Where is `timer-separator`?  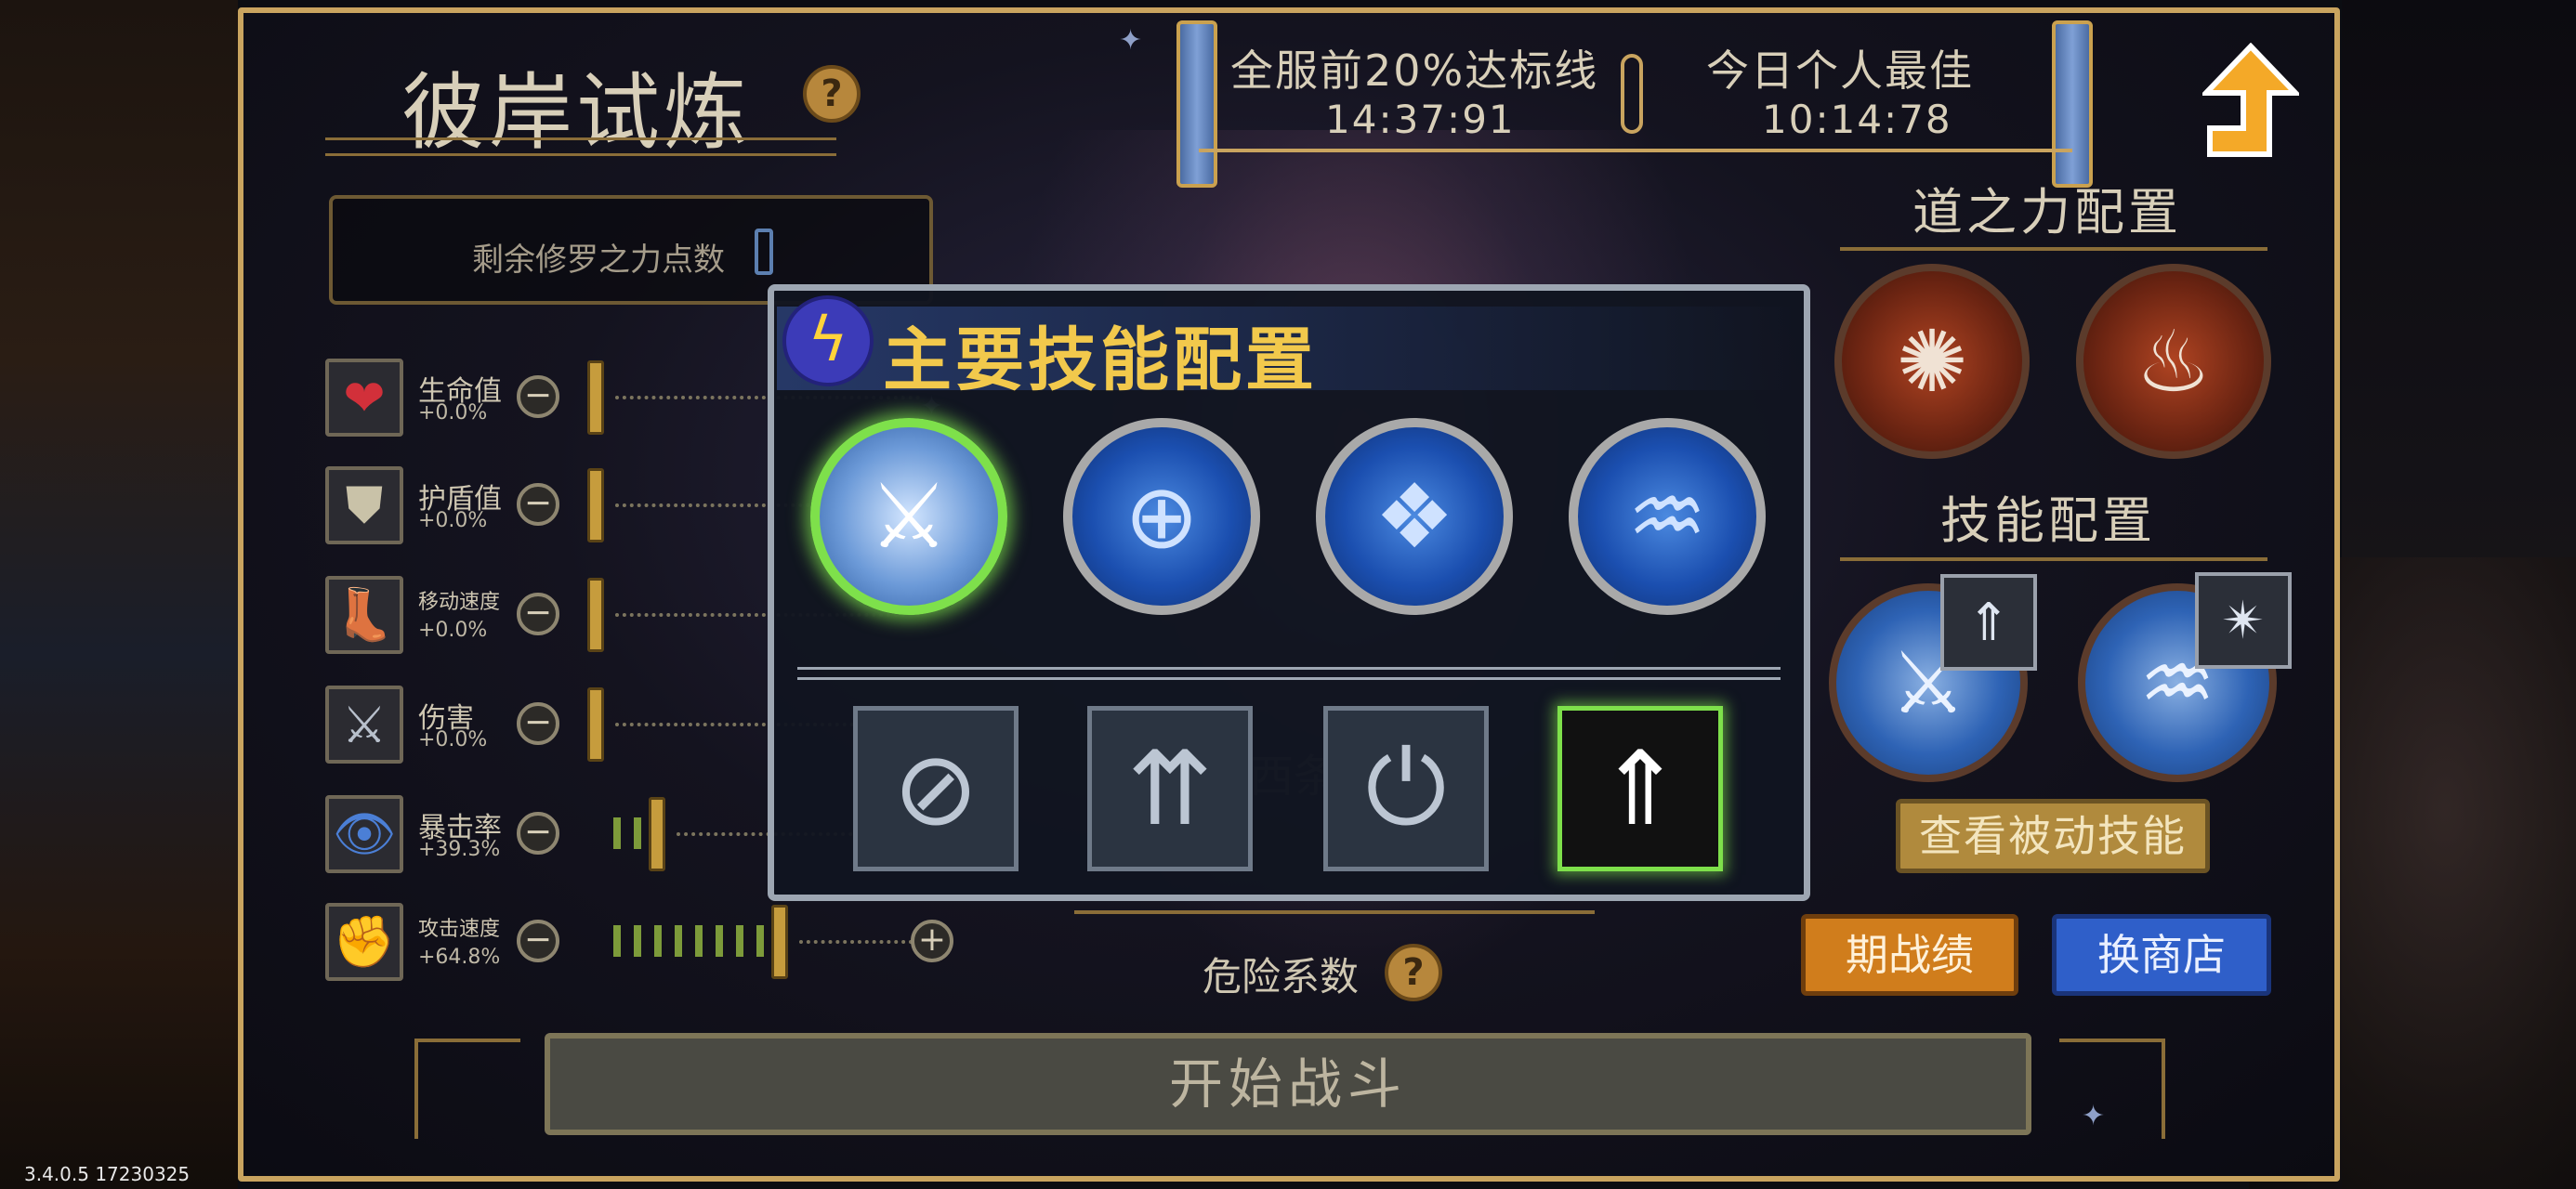
timer-separator is located at coordinates (1632, 94).